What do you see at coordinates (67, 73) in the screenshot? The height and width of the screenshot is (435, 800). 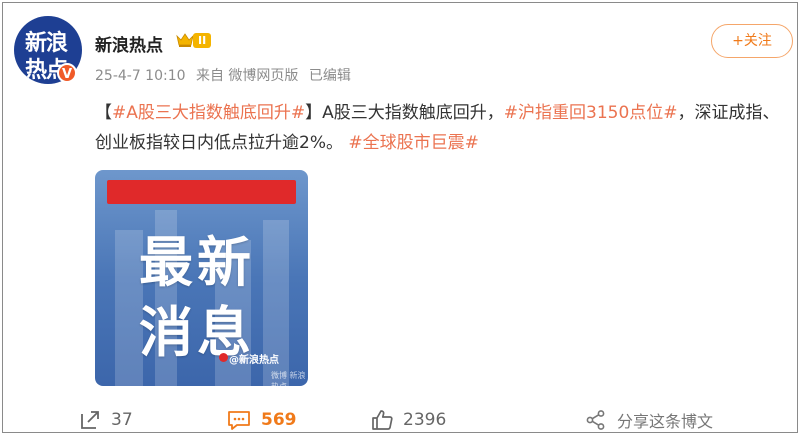 I see `verified-badge: V` at bounding box center [67, 73].